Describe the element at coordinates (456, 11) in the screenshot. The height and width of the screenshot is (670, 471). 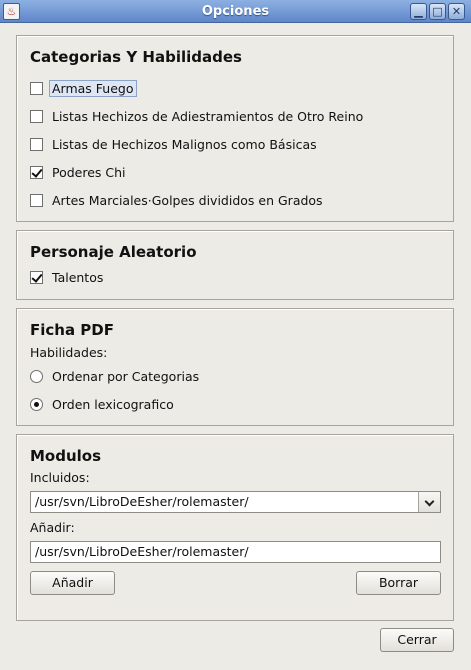
I see `close-icon: ✕` at that location.